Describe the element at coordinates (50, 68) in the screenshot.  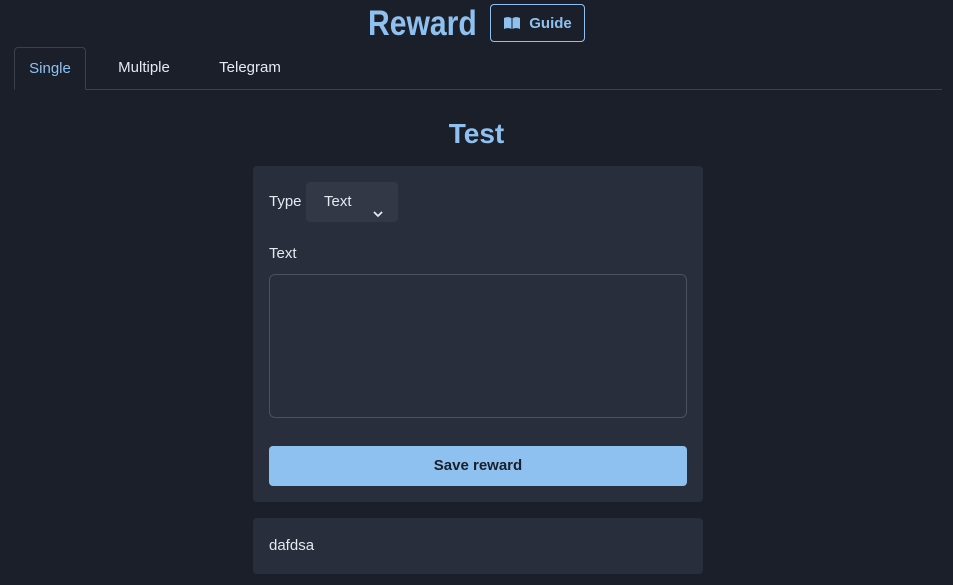
I see `tab-single: Single` at that location.